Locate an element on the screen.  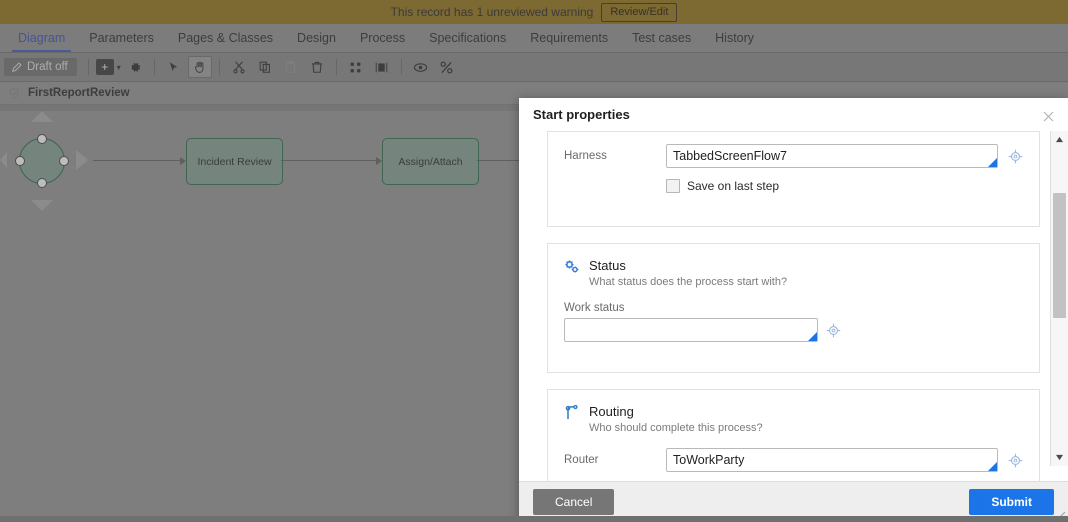
cancel-button: Cancel is located at coordinates (574, 502).